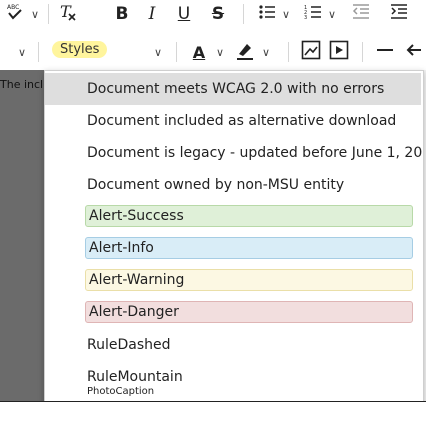 The width and height of the screenshot is (426, 433). What do you see at coordinates (152, 14) in the screenshot?
I see `italic-button: I` at bounding box center [152, 14].